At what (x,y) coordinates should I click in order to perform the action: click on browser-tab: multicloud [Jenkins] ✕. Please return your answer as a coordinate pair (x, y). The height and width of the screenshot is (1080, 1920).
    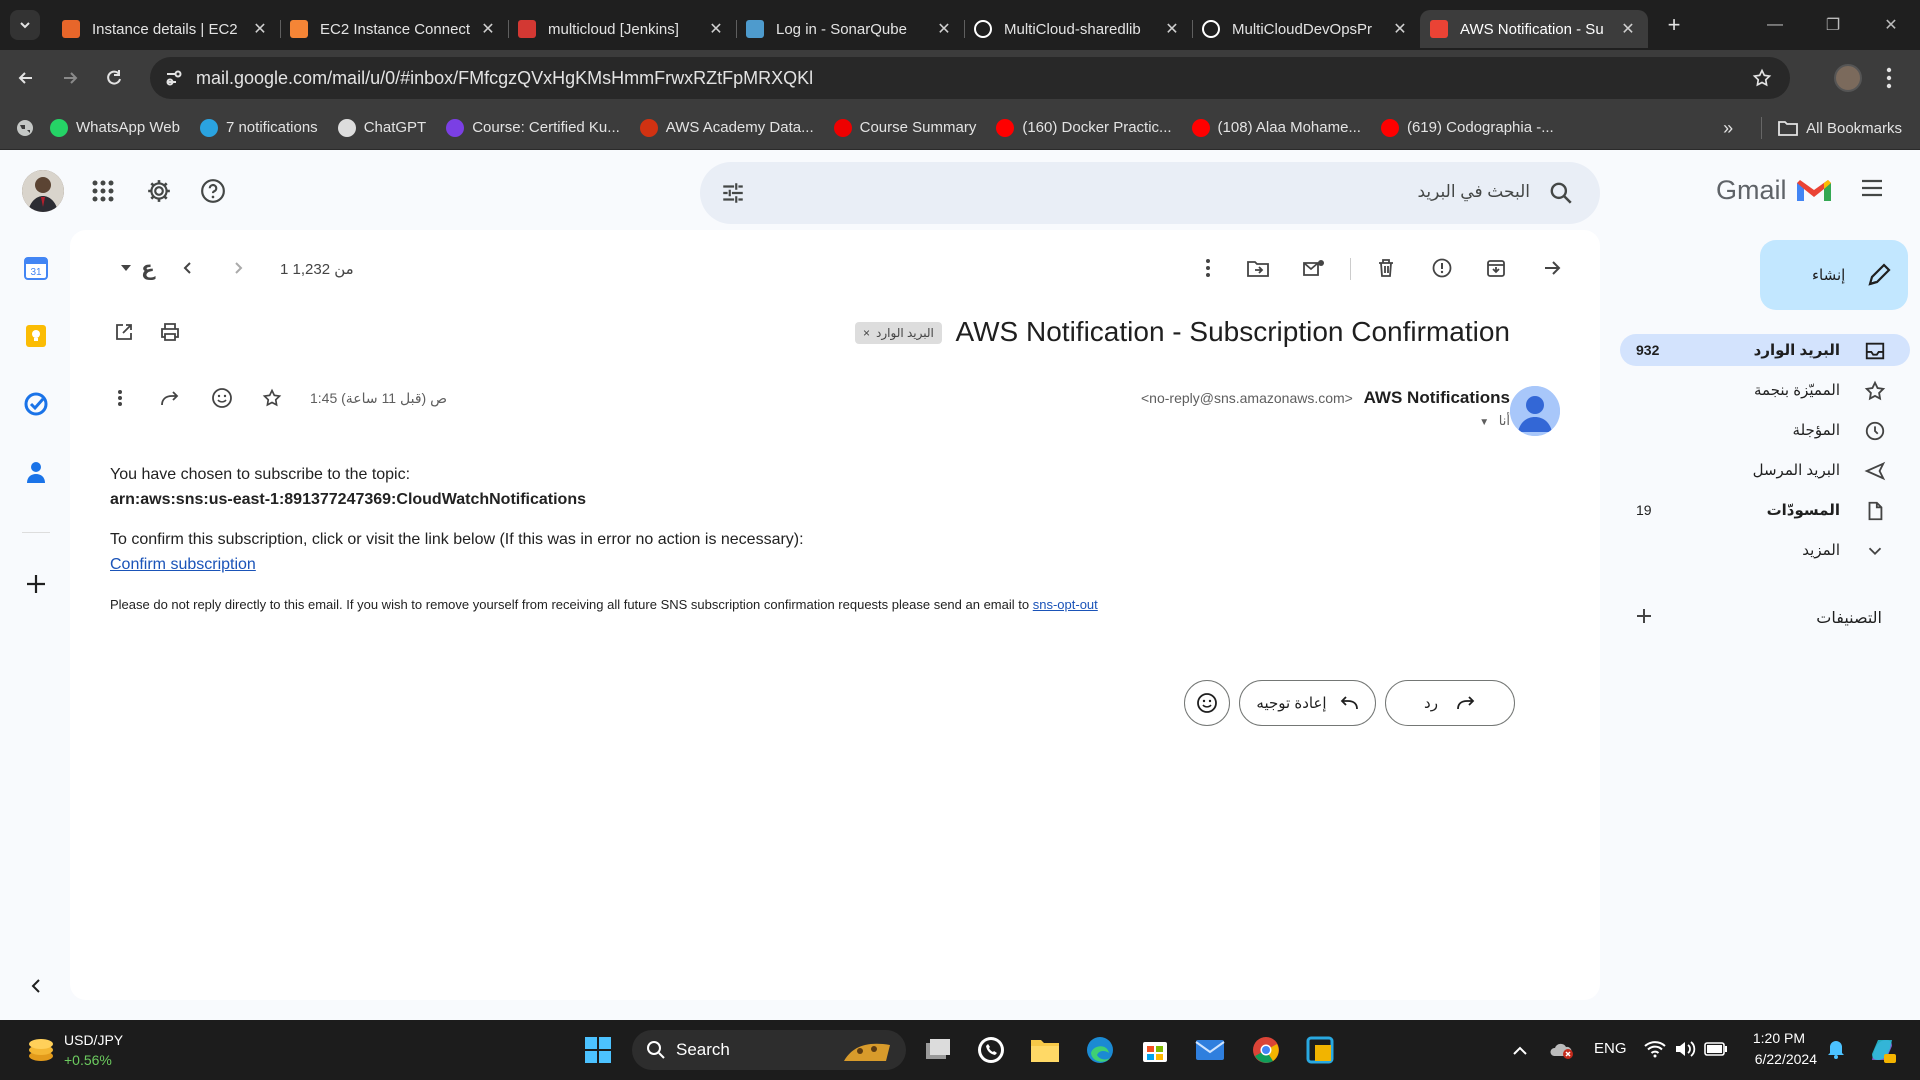
    Looking at the image, I should click on (622, 29).